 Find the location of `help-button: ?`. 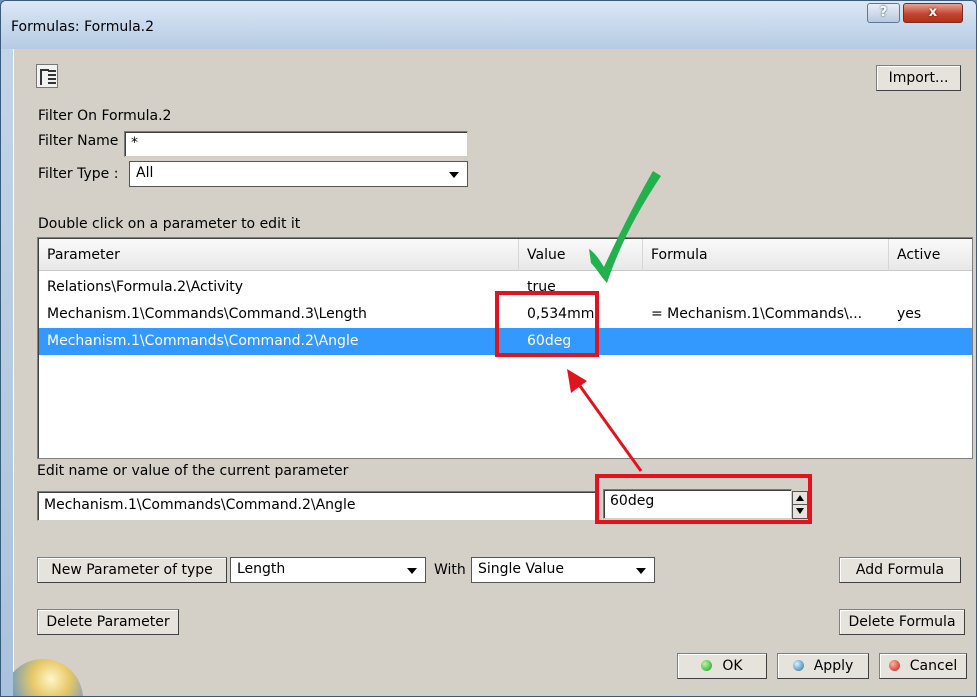

help-button: ? is located at coordinates (883, 13).